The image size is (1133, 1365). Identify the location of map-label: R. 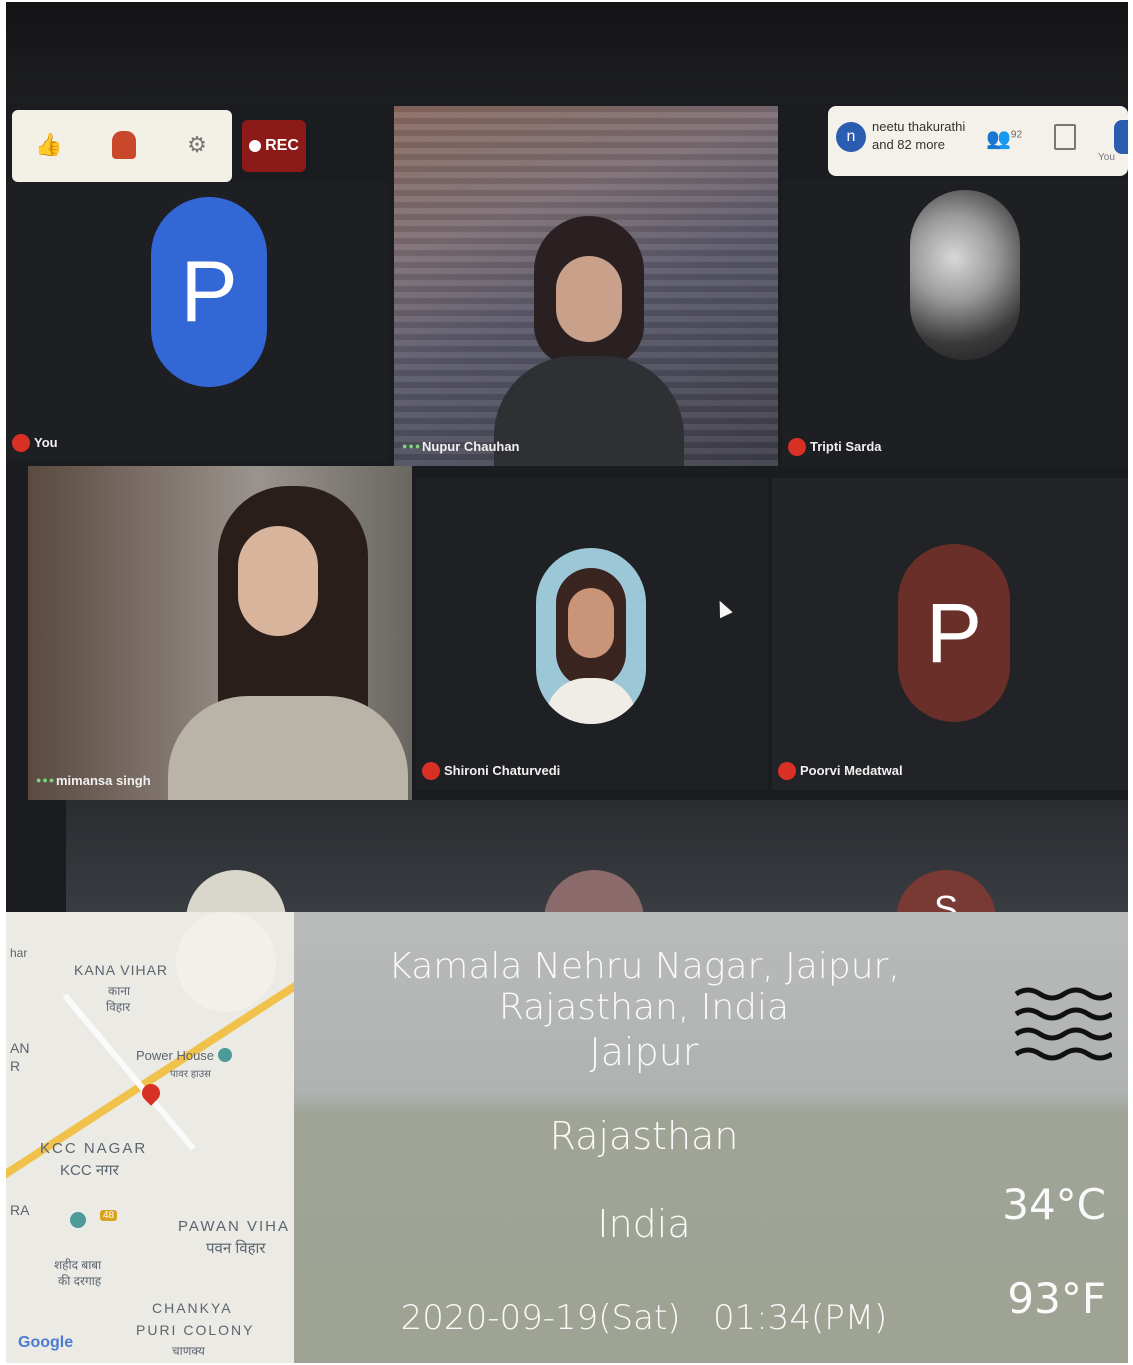
(15, 1066).